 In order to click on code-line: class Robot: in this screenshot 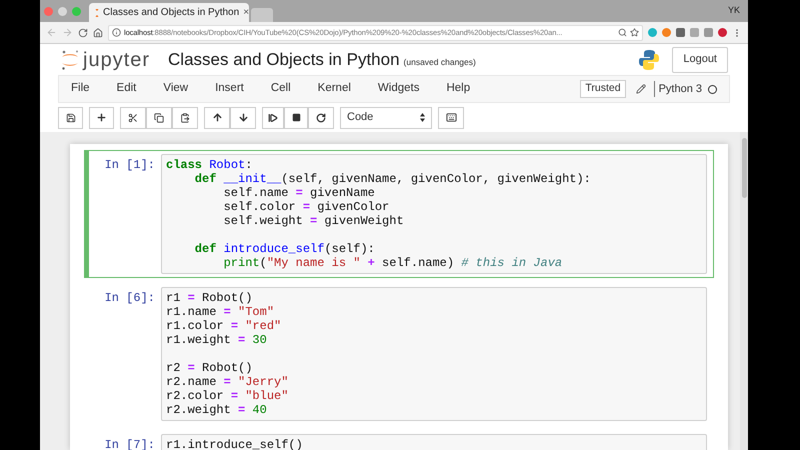, I will do `click(210, 165)`.